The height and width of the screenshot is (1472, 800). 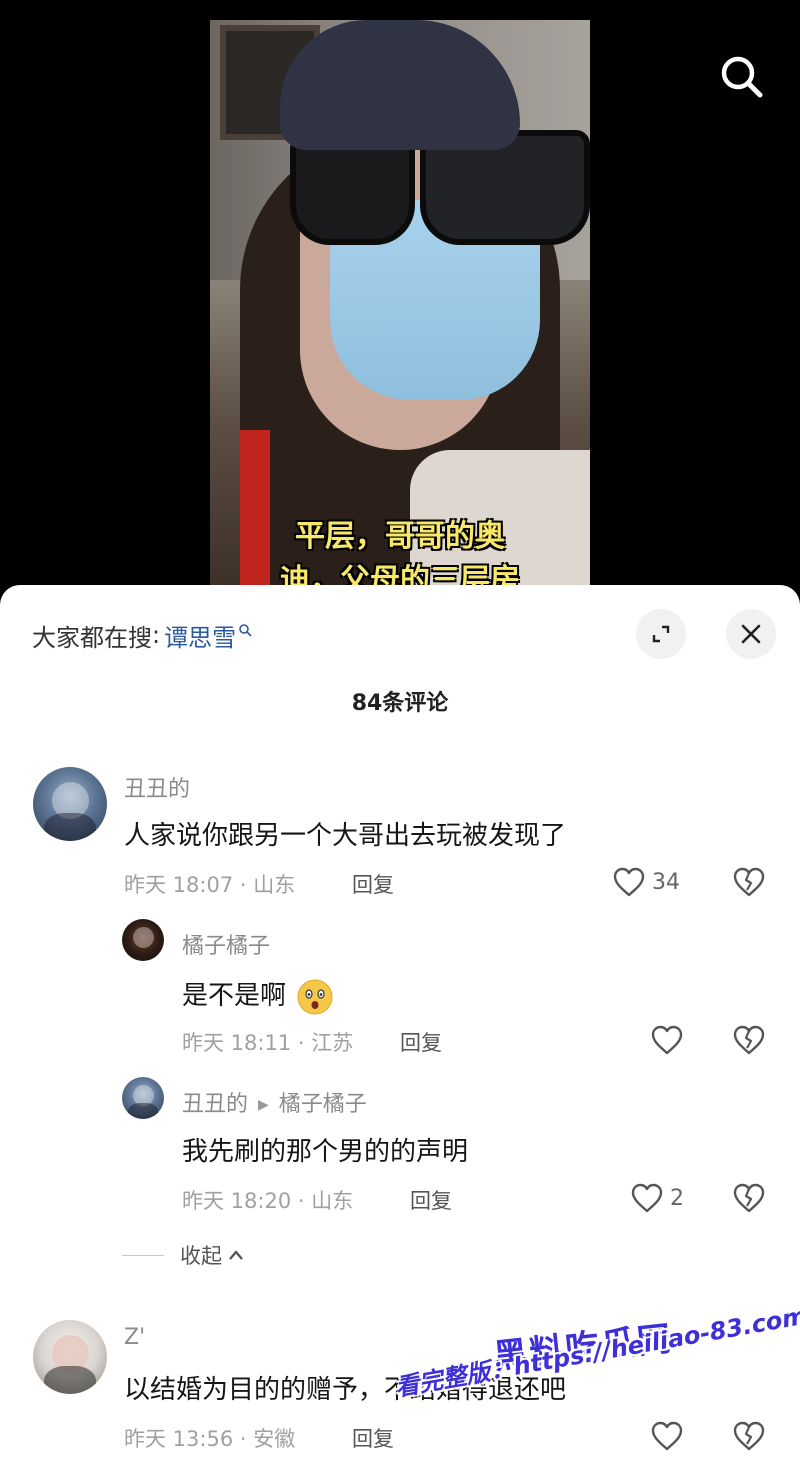 I want to click on video-caption-line1: 平层，哥哥的奥, so click(x=400, y=536).